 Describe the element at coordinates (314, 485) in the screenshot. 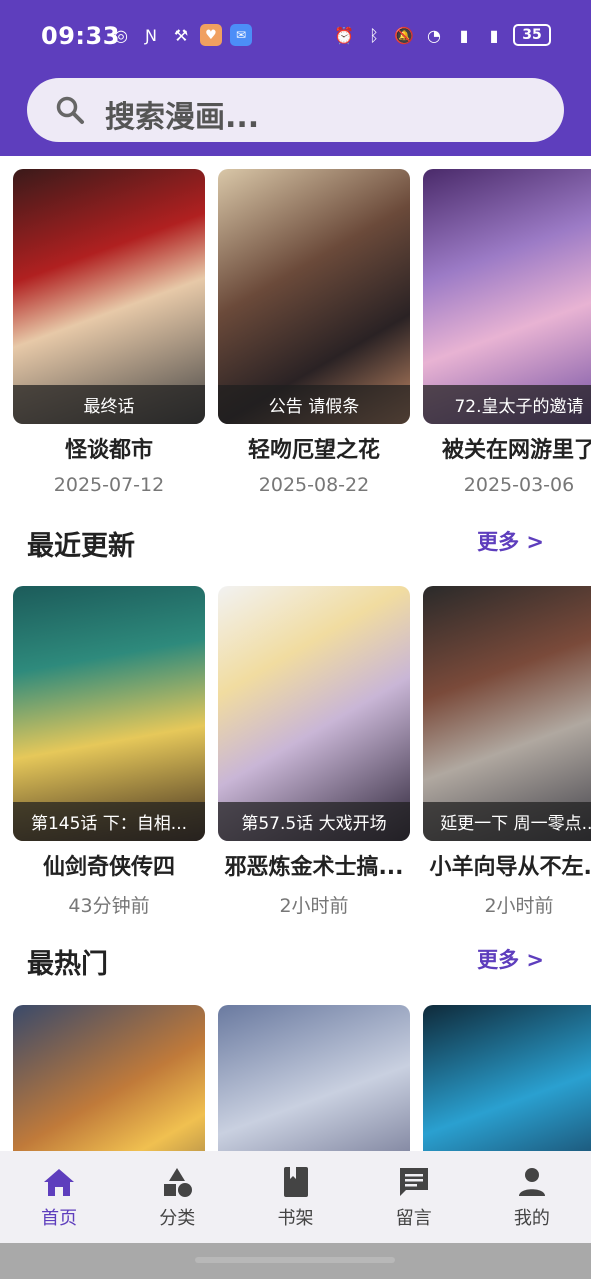

I see `comic-date: 2025-08-22` at that location.